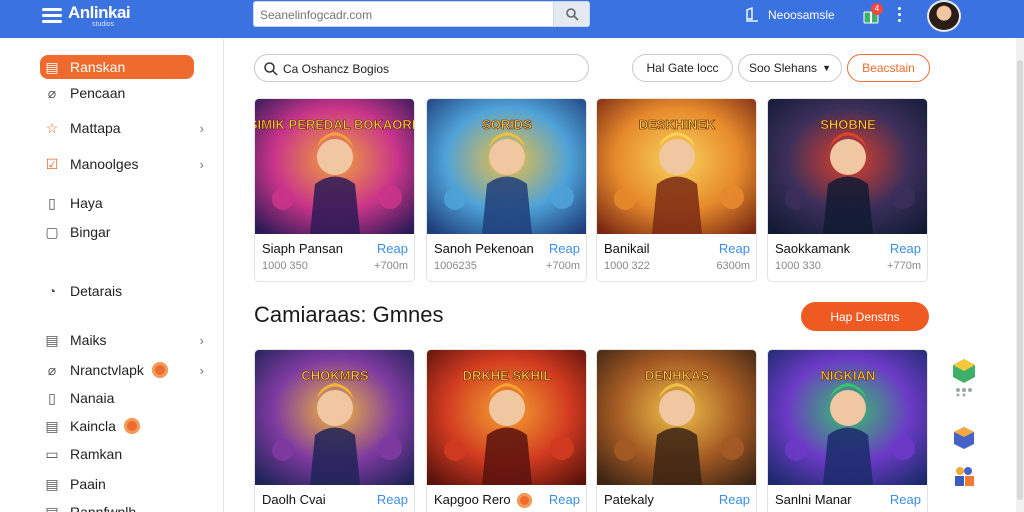 This screenshot has height=512, width=1024. Describe the element at coordinates (125, 340) in the screenshot. I see `sidebar-item-7: ▤ Maiks ›` at that location.